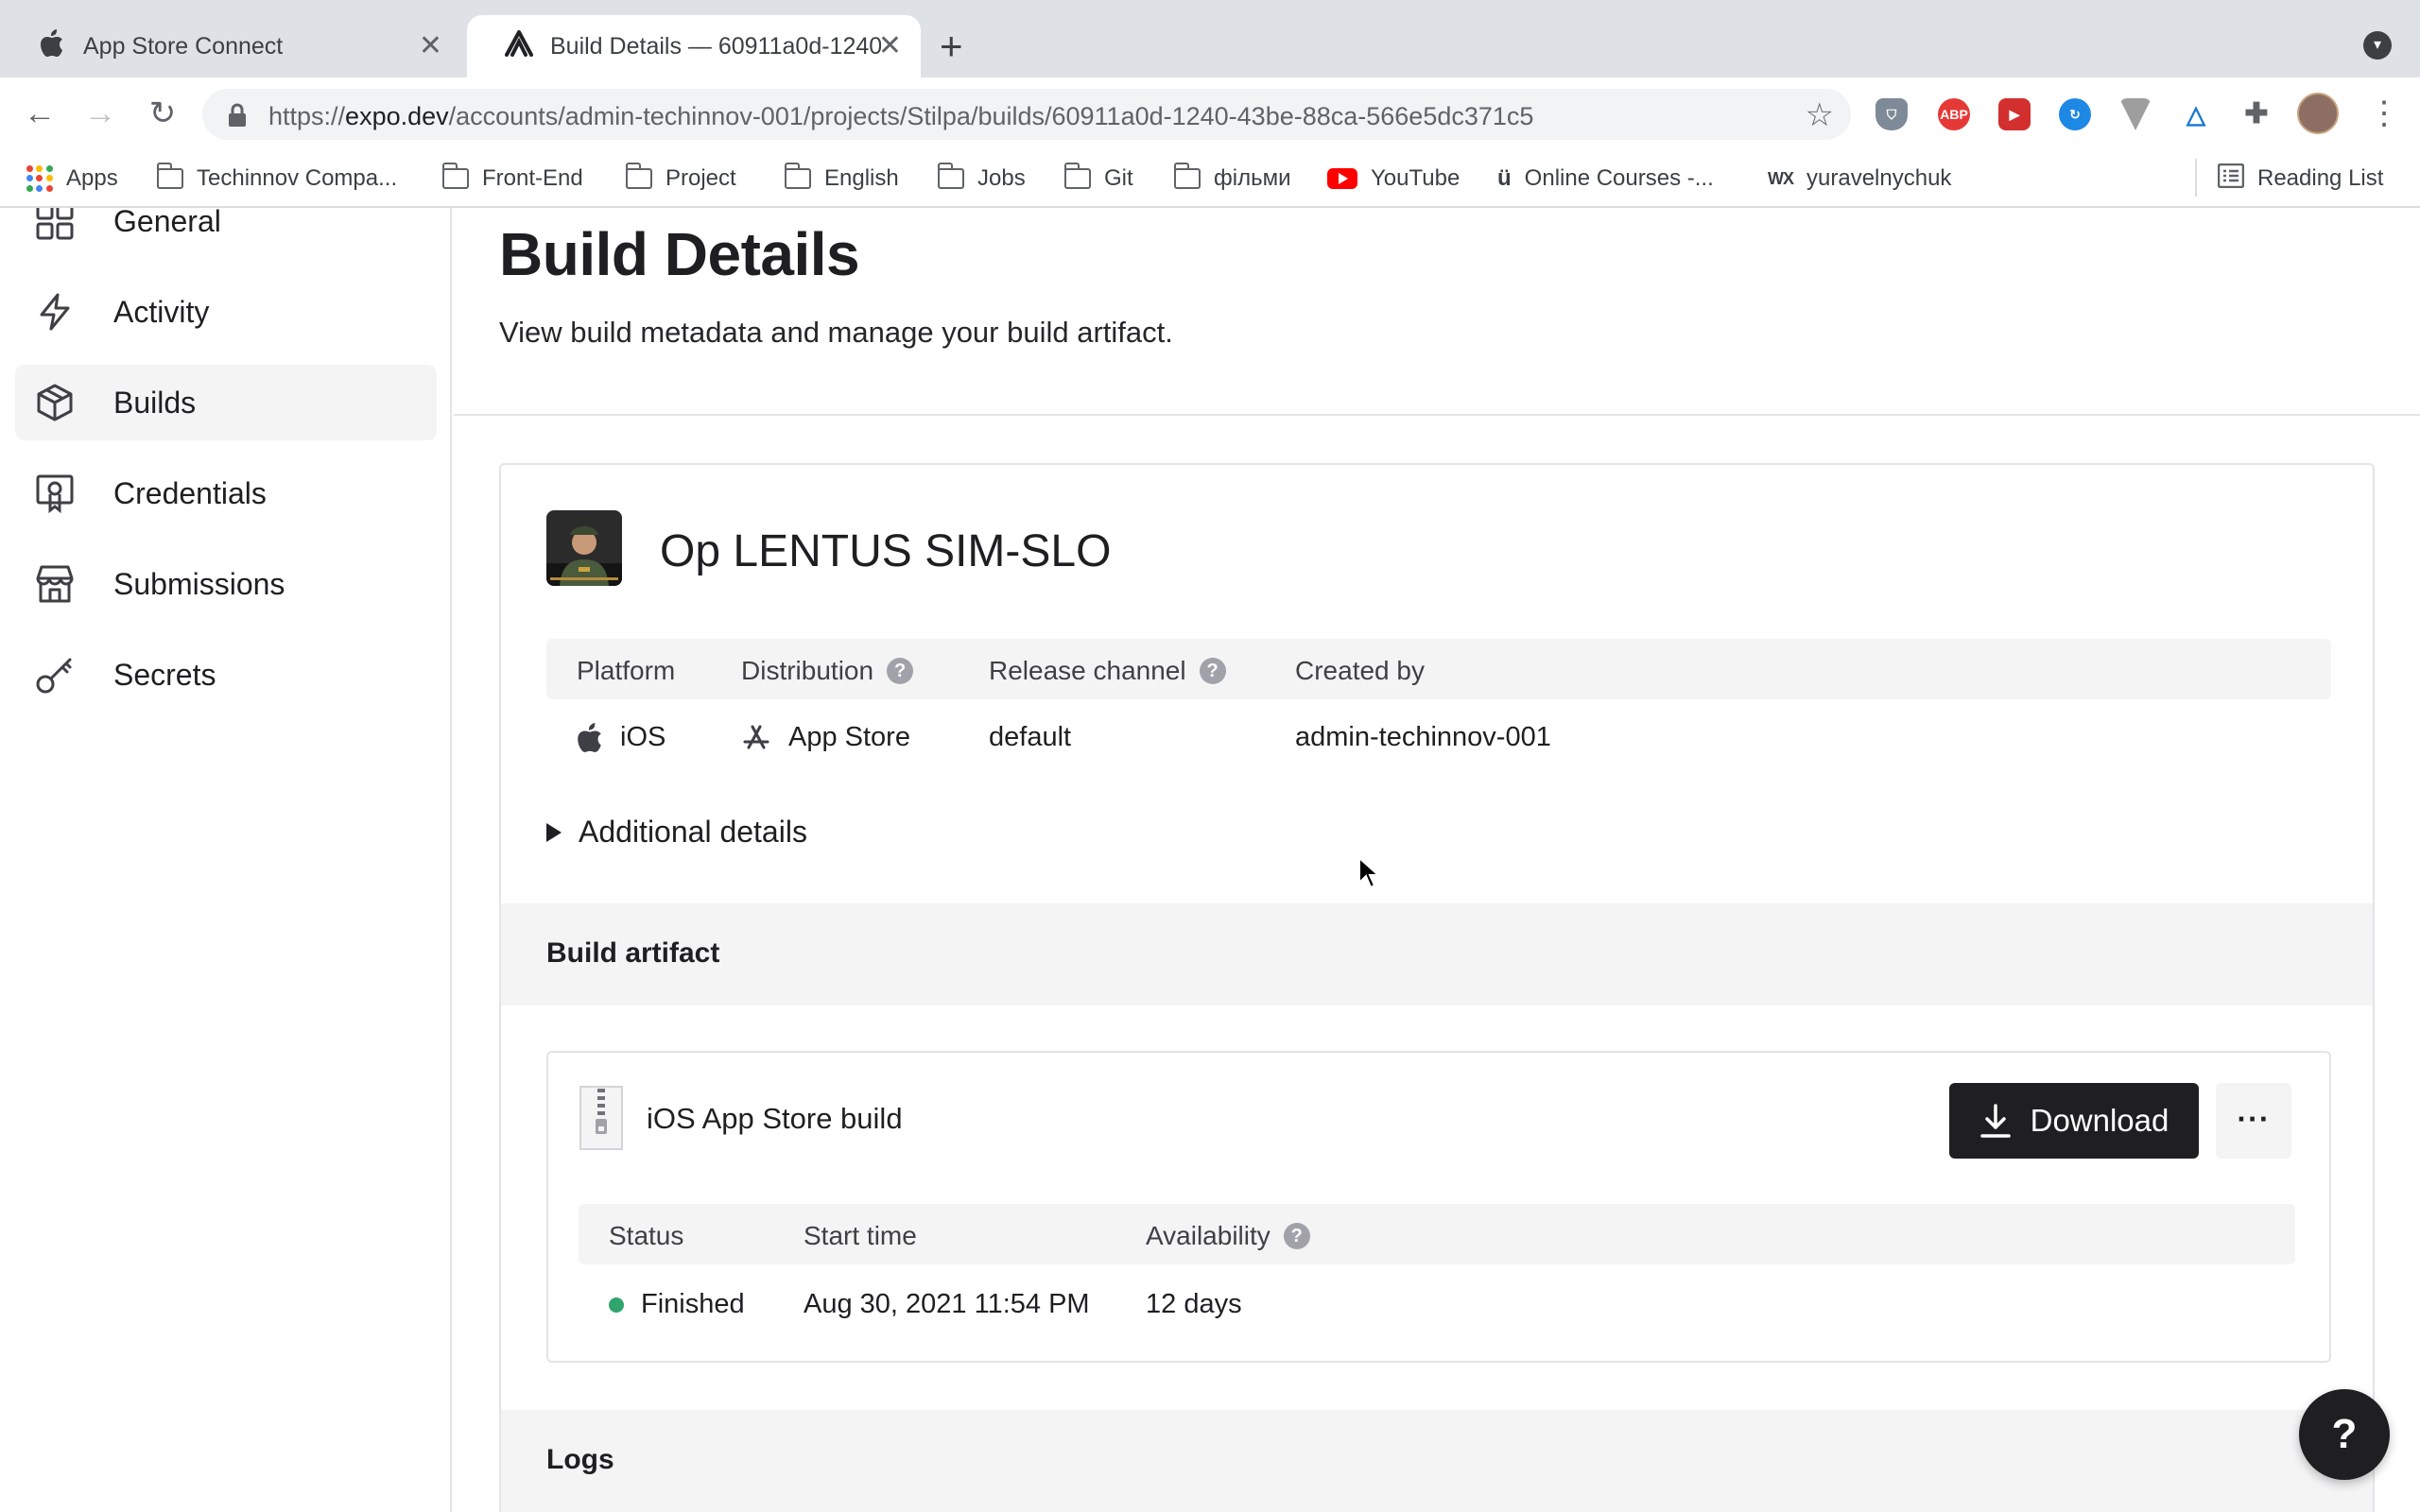 Image resolution: width=2420 pixels, height=1512 pixels. I want to click on cube-icon, so click(55, 402).